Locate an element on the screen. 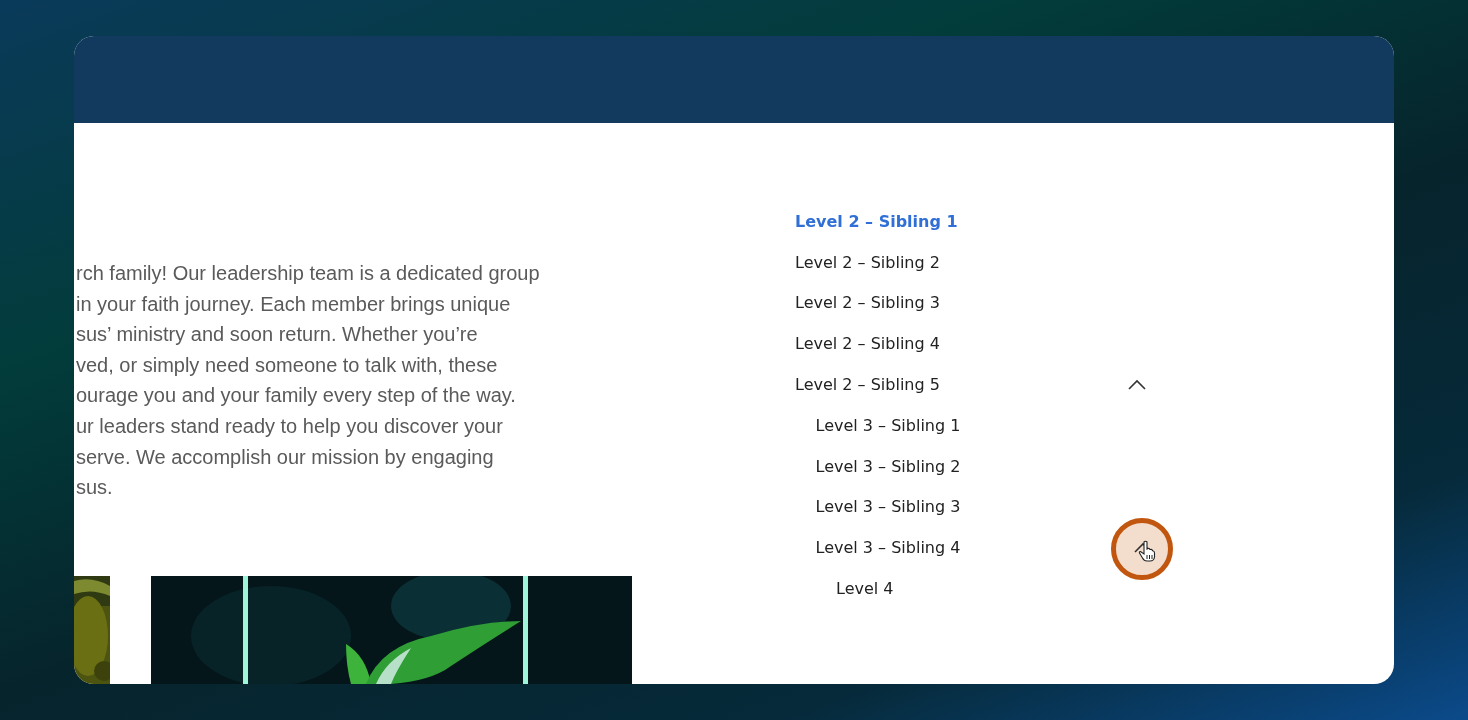 Image resolution: width=1468 pixels, height=720 pixels. nav-link: Level 4 is located at coordinates (865, 589).